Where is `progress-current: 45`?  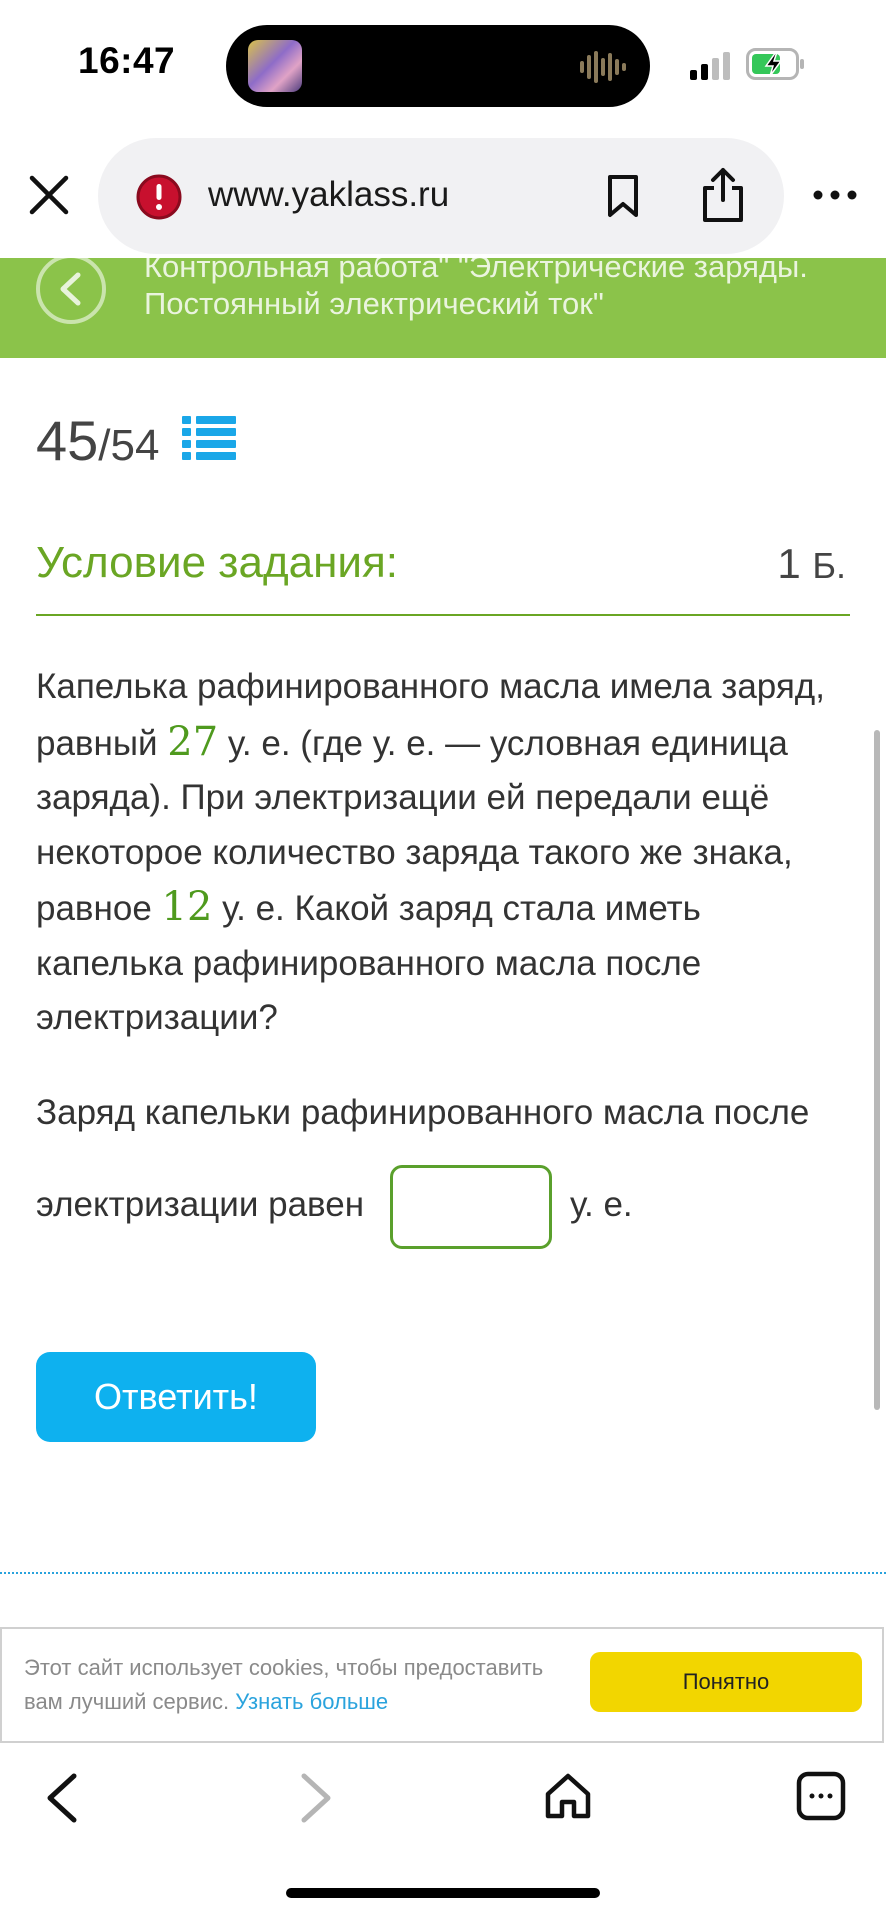 progress-current: 45 is located at coordinates (67, 440).